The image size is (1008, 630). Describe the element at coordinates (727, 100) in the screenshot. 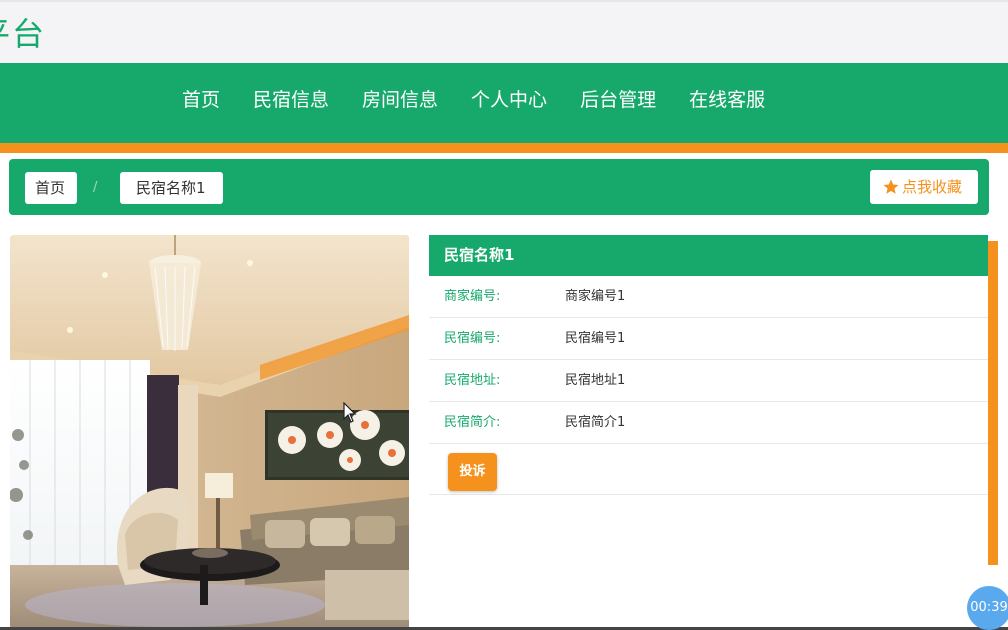

I see `nav-item-online-service: 在线客服` at that location.